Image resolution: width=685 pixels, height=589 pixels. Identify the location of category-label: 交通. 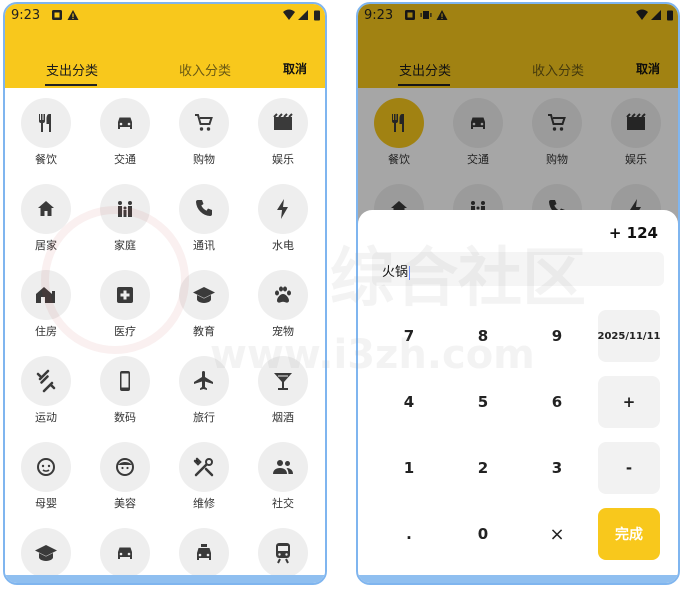
(125, 159).